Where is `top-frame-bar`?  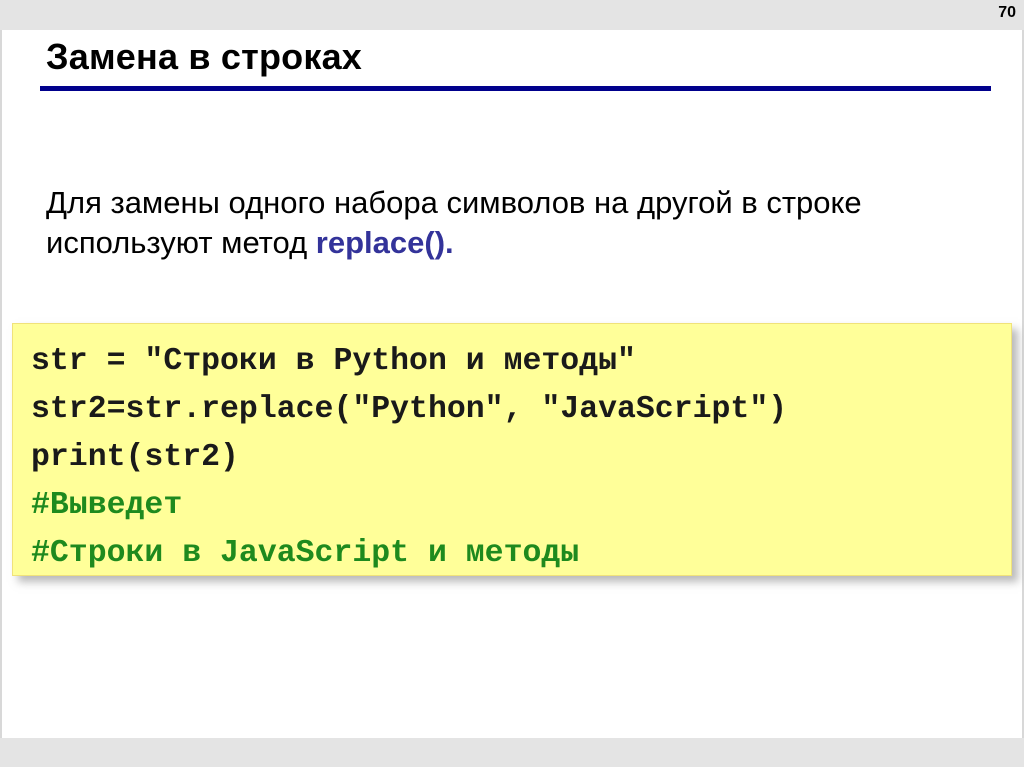 top-frame-bar is located at coordinates (512, 15).